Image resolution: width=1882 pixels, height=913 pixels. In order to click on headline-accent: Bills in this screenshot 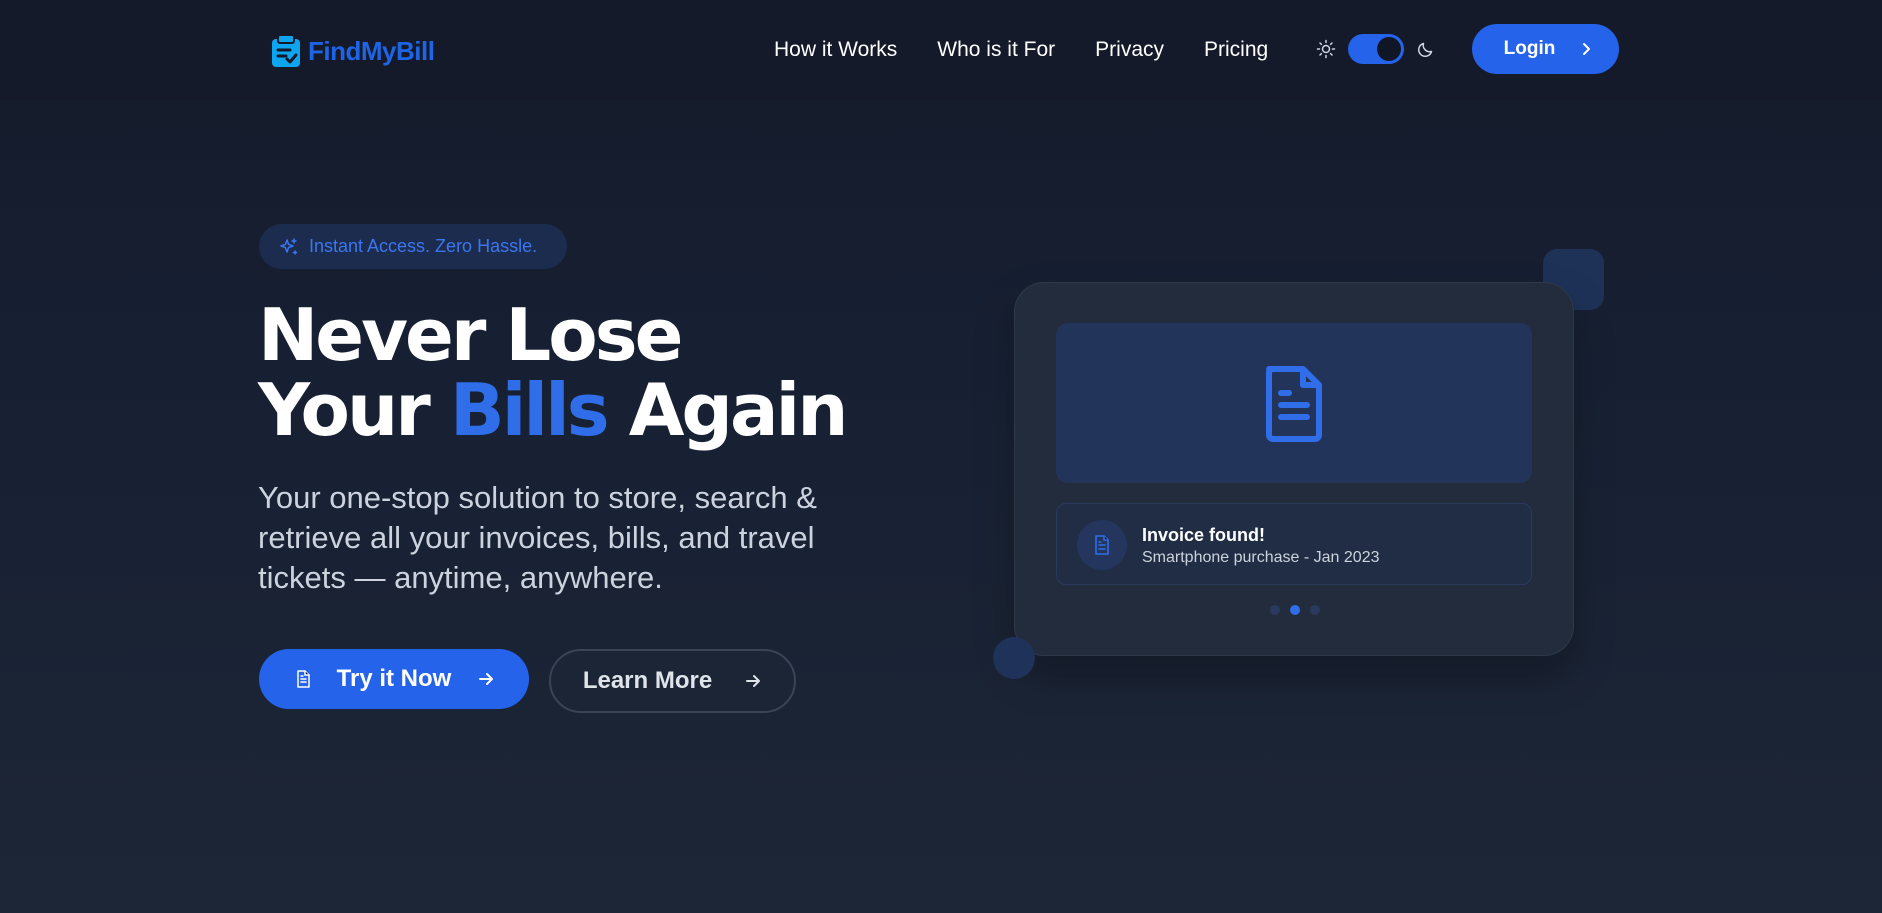, I will do `click(529, 410)`.